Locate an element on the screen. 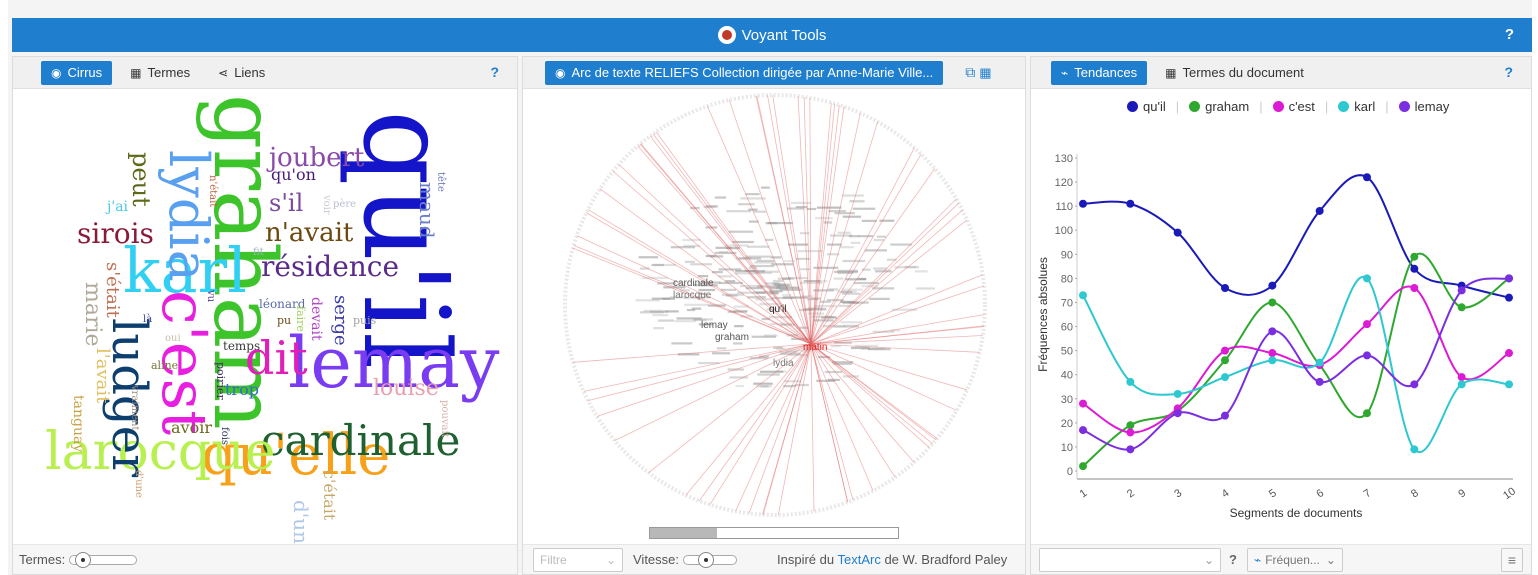  cloud-word: puis is located at coordinates (364, 320).